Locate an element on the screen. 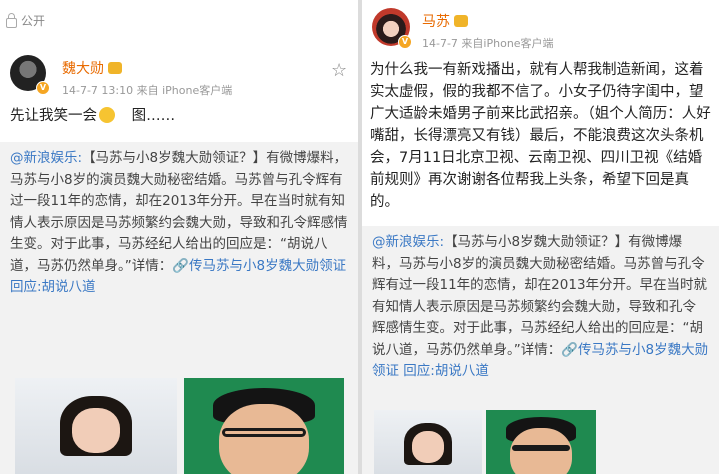  username-text: 马苏 is located at coordinates (436, 22).